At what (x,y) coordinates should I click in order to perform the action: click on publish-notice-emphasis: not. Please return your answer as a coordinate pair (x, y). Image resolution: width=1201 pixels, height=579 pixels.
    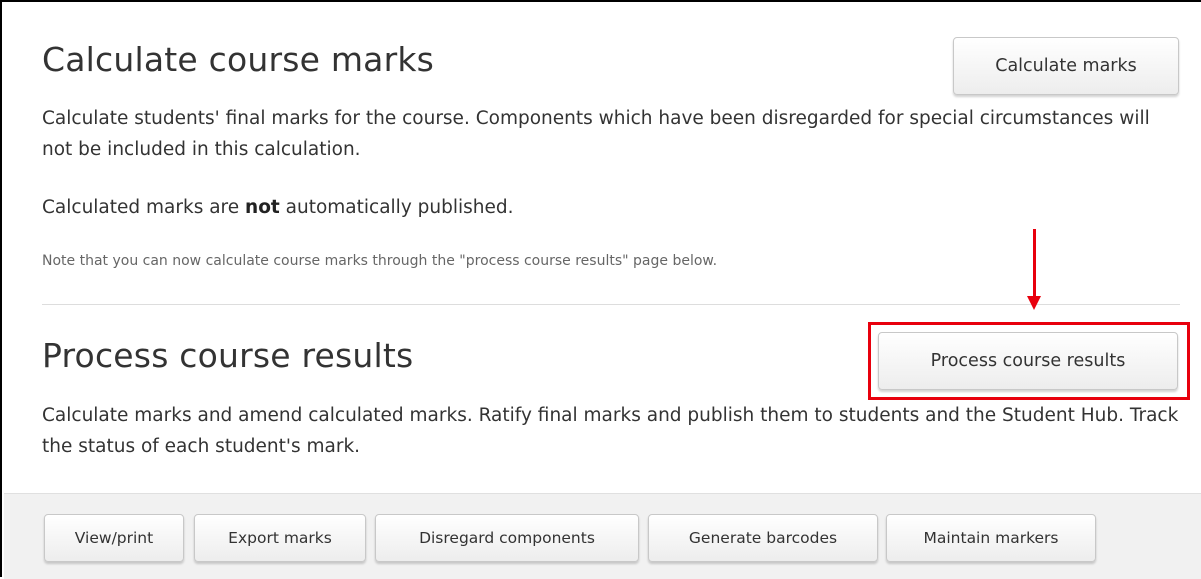
    Looking at the image, I should click on (262, 207).